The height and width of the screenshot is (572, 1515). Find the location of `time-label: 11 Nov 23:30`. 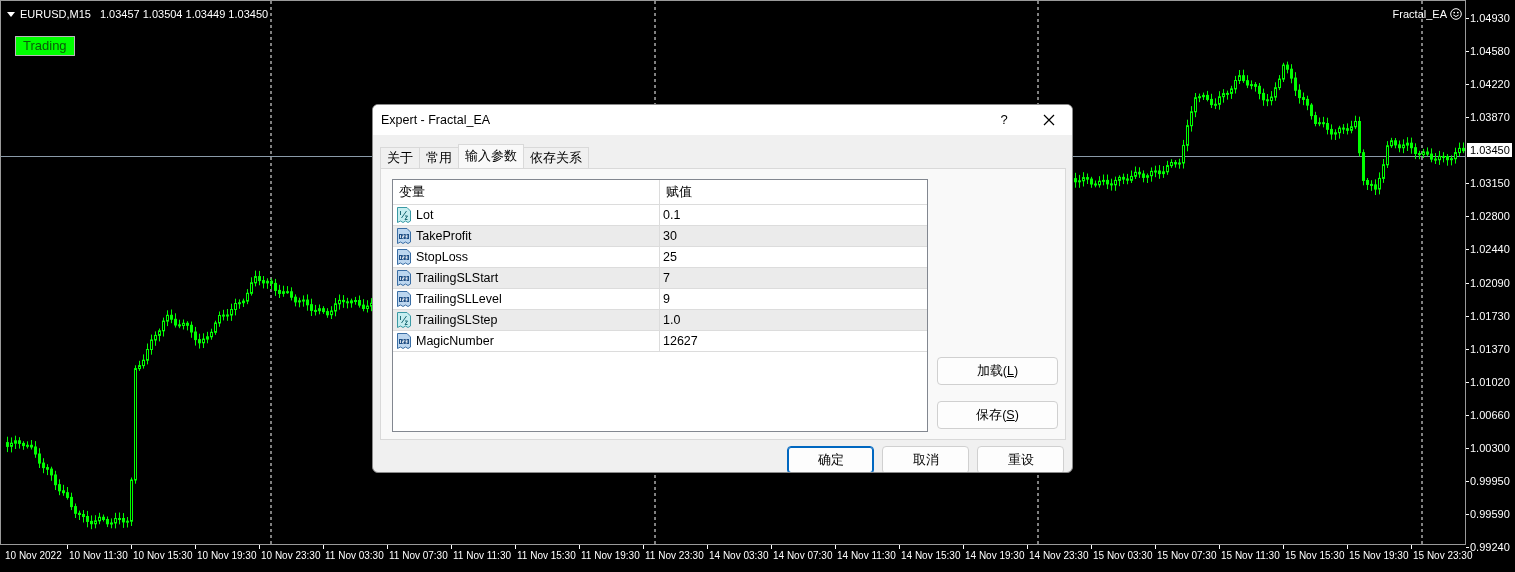

time-label: 11 Nov 23:30 is located at coordinates (677, 558).